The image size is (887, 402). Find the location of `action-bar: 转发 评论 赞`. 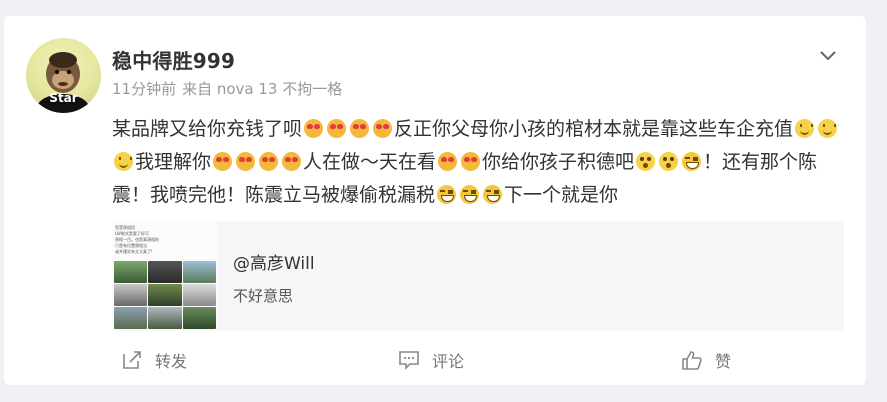

action-bar: 转发 评论 赞 is located at coordinates (435, 360).